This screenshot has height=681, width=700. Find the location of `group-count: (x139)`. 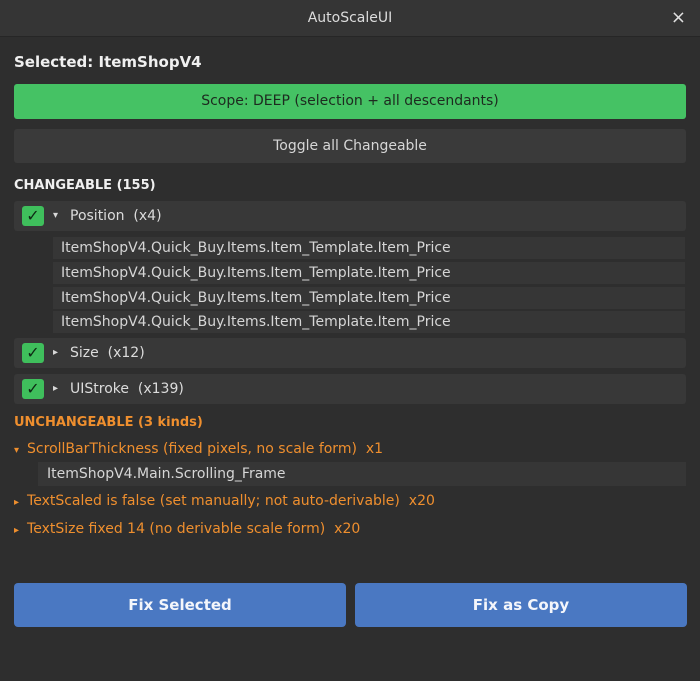

group-count: (x139) is located at coordinates (160, 389).